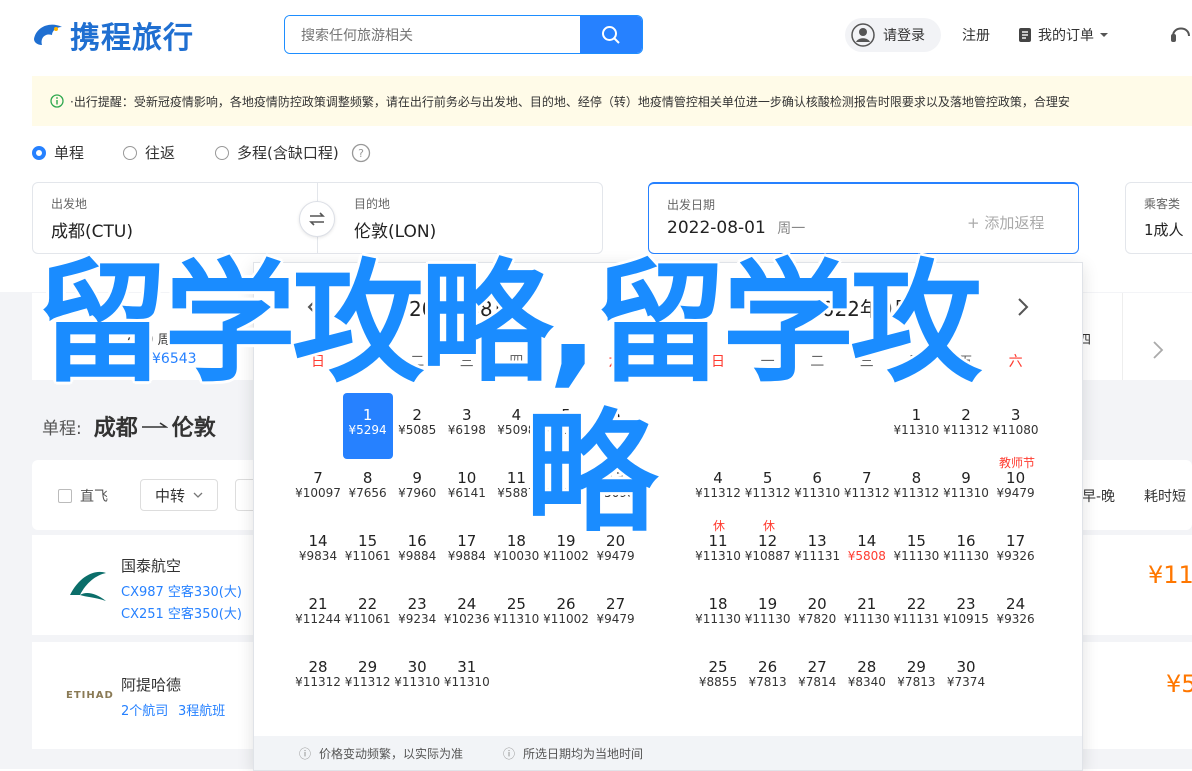 This screenshot has width=1192, height=771. Describe the element at coordinates (417, 674) in the screenshot. I see `calendar-day: 30 ¥11310` at that location.